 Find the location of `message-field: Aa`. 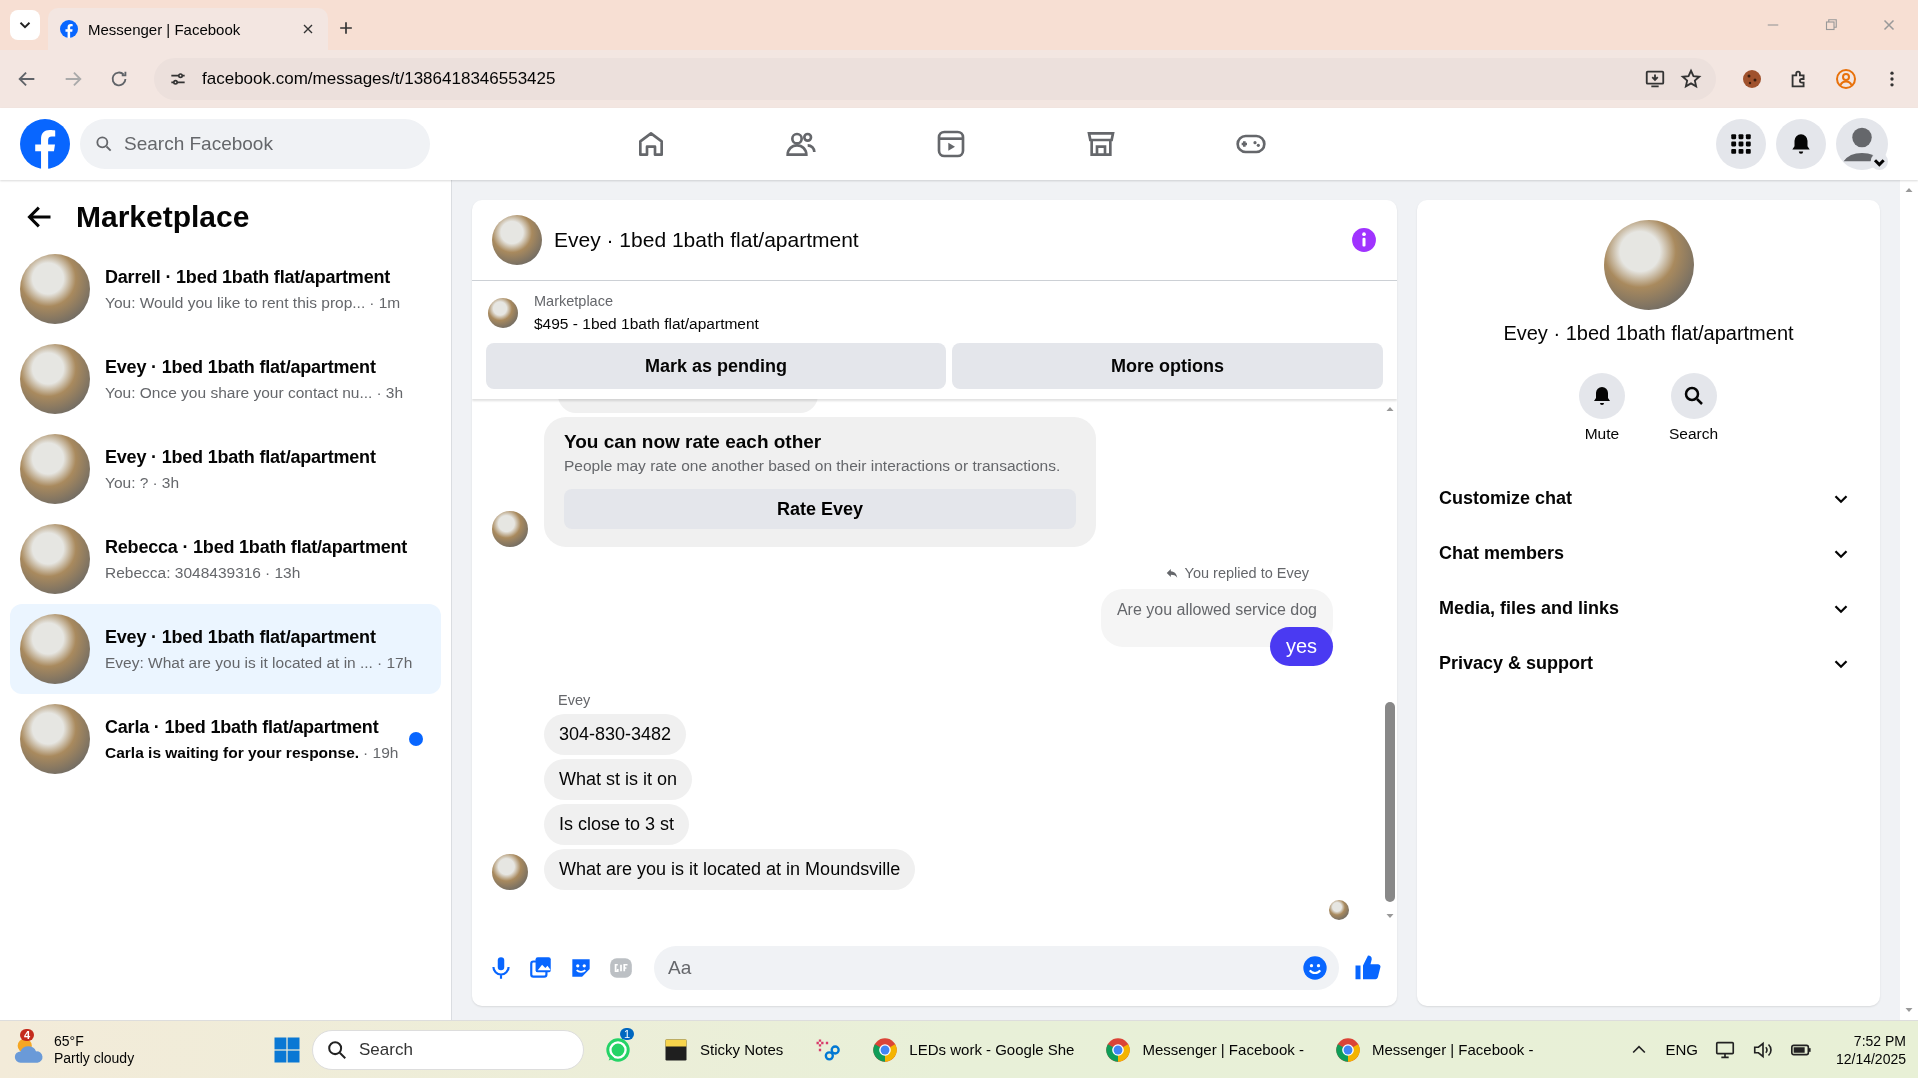

message-field: Aa is located at coordinates (996, 968).